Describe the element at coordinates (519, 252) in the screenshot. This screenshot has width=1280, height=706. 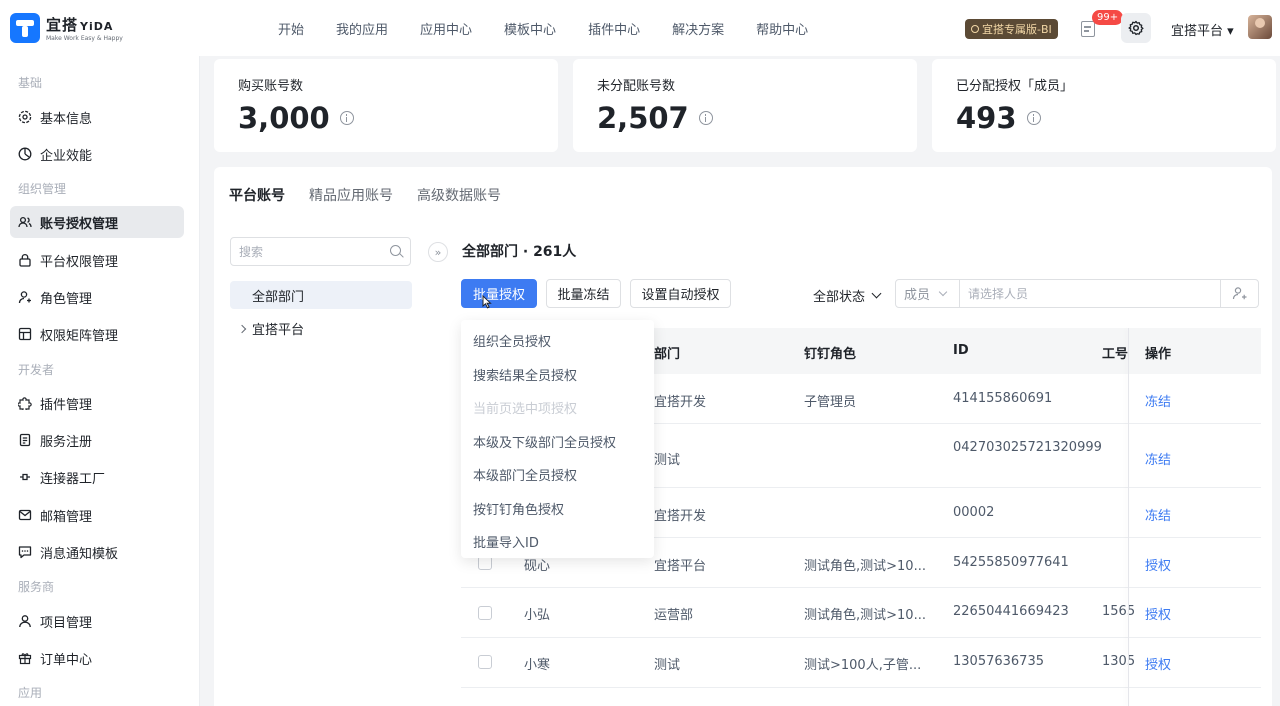
I see `dept-title: 全部部门 · 261人` at that location.